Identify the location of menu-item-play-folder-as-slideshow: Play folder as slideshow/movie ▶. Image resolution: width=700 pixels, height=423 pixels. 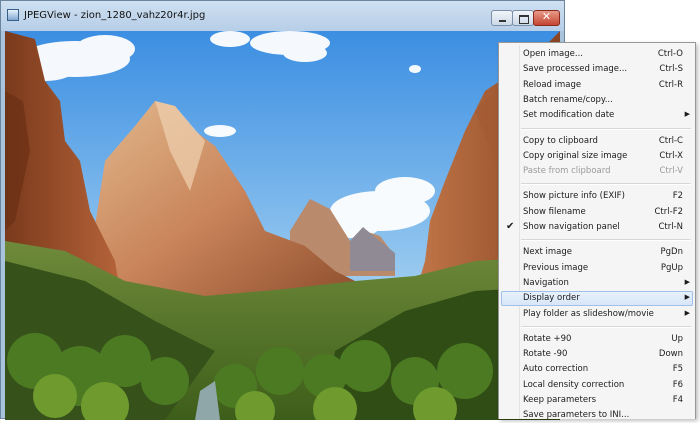
(597, 314).